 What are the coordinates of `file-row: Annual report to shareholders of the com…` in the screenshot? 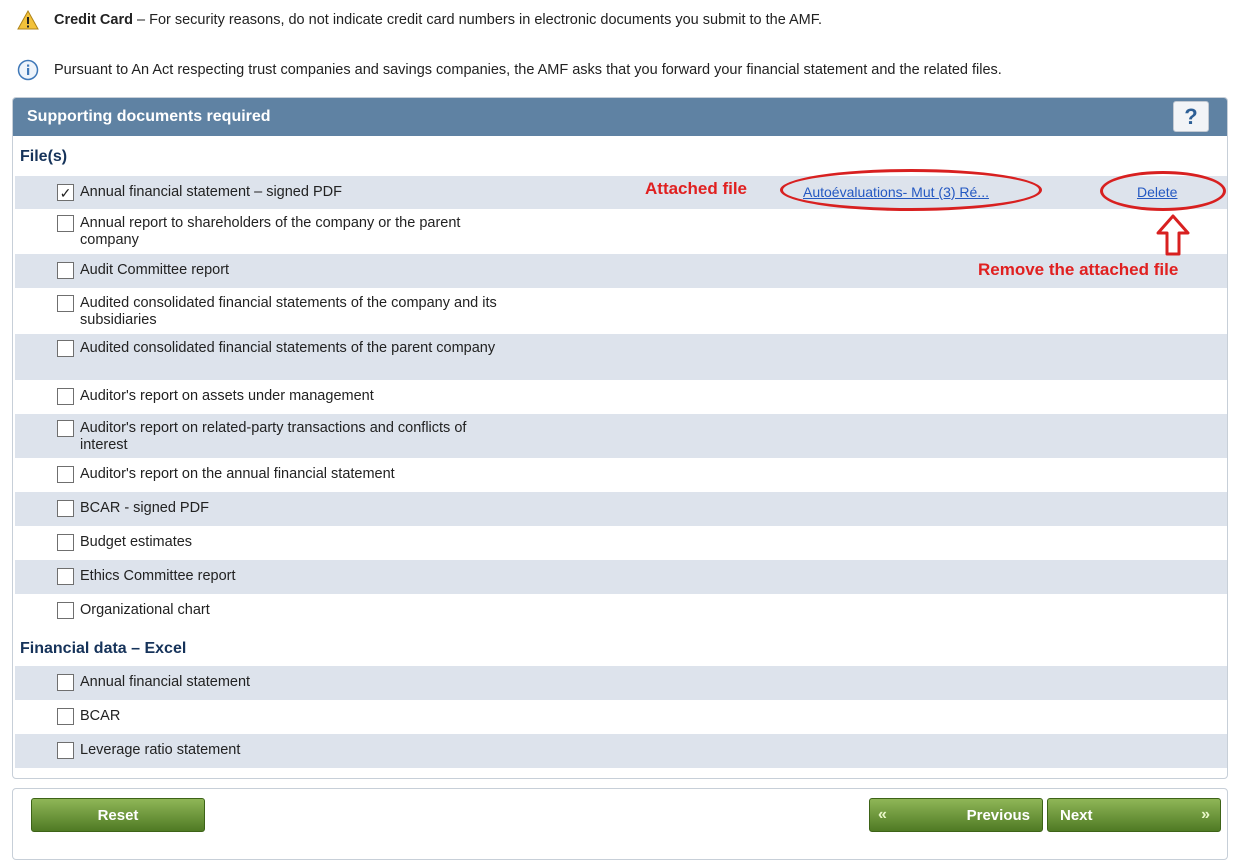 It's located at (621, 231).